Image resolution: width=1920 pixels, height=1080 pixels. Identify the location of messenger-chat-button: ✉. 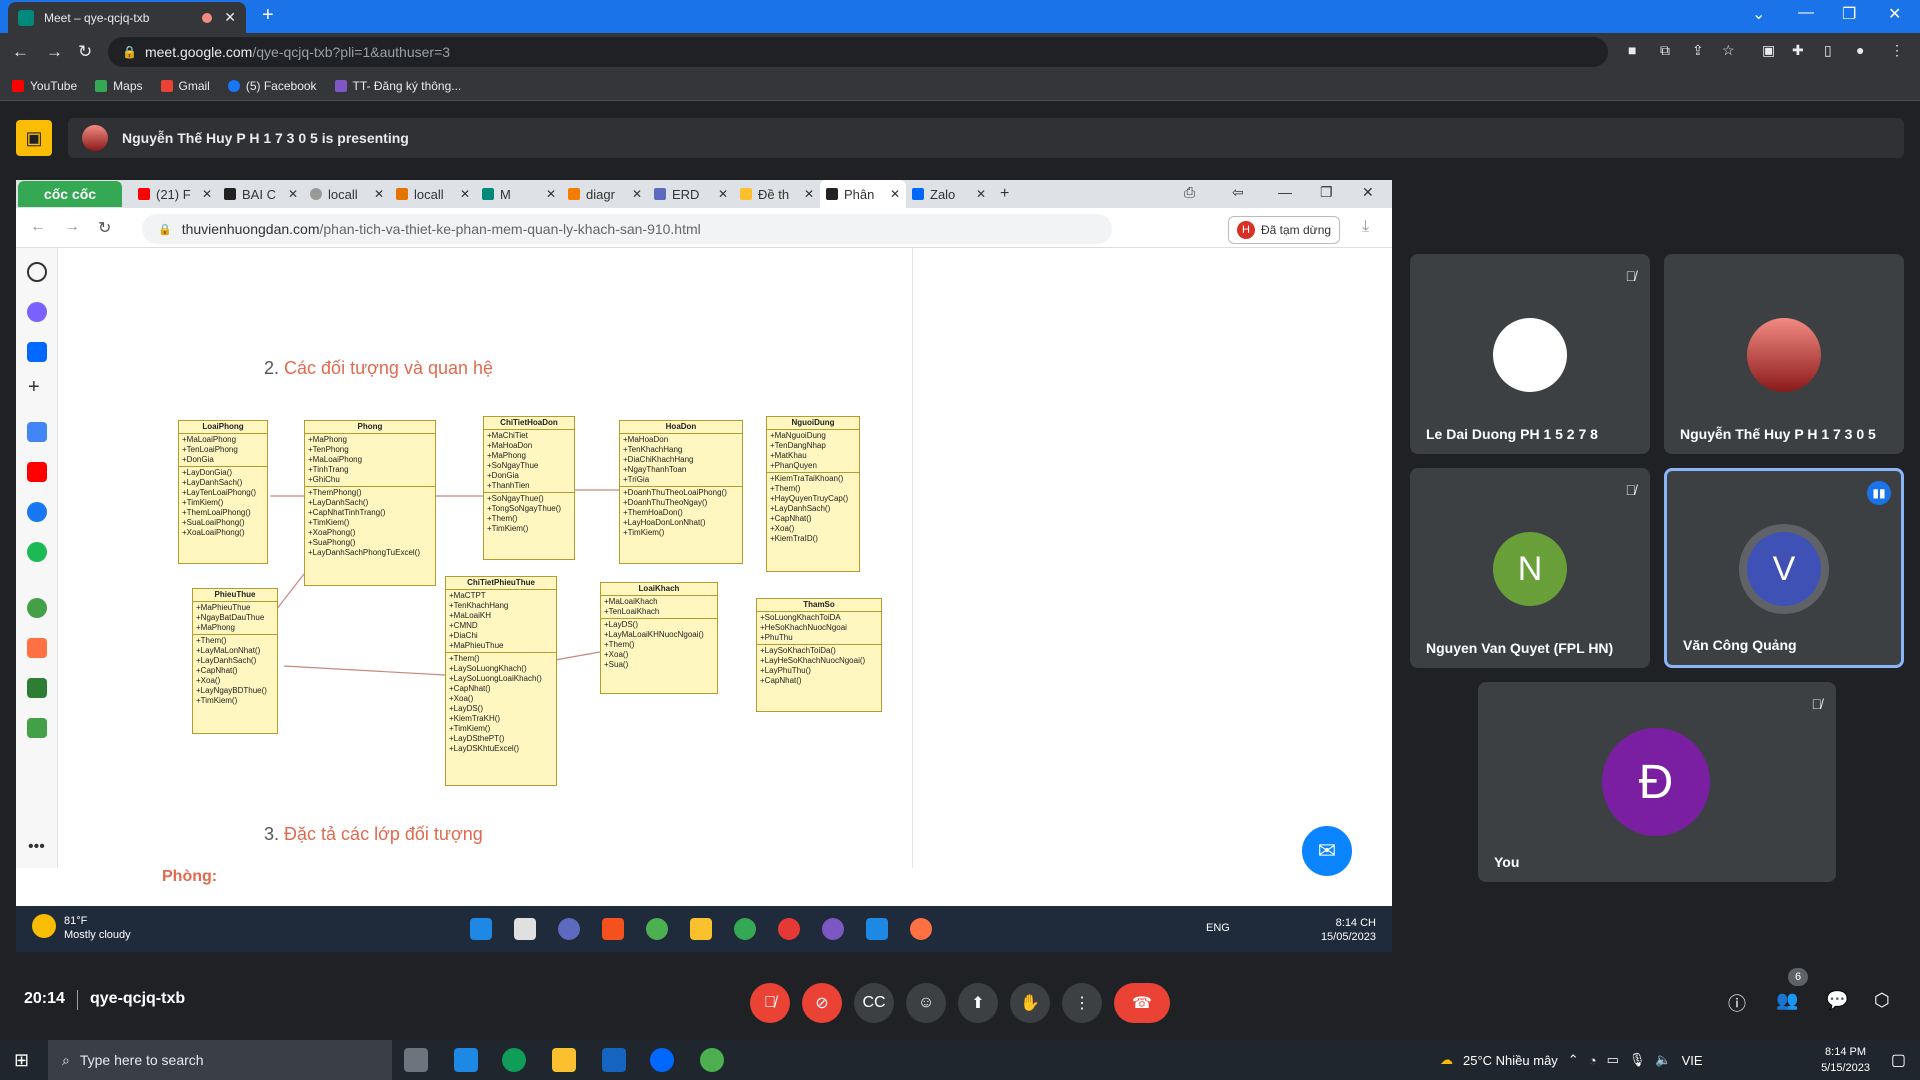
(1327, 851).